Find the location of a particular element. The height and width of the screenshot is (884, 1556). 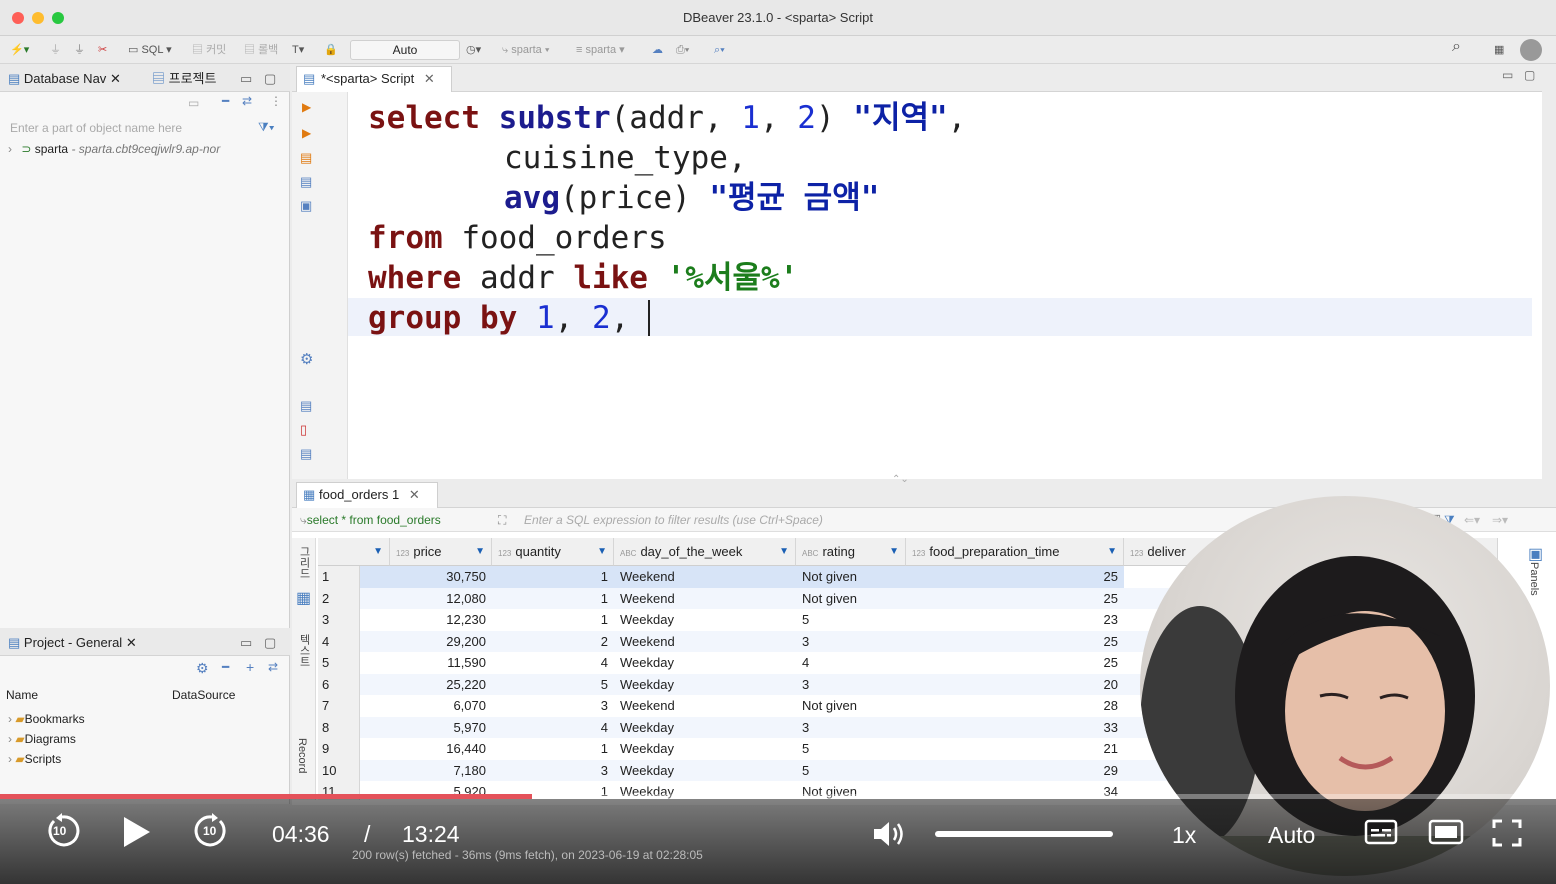

fullscreen-button is located at coordinates (1507, 835).